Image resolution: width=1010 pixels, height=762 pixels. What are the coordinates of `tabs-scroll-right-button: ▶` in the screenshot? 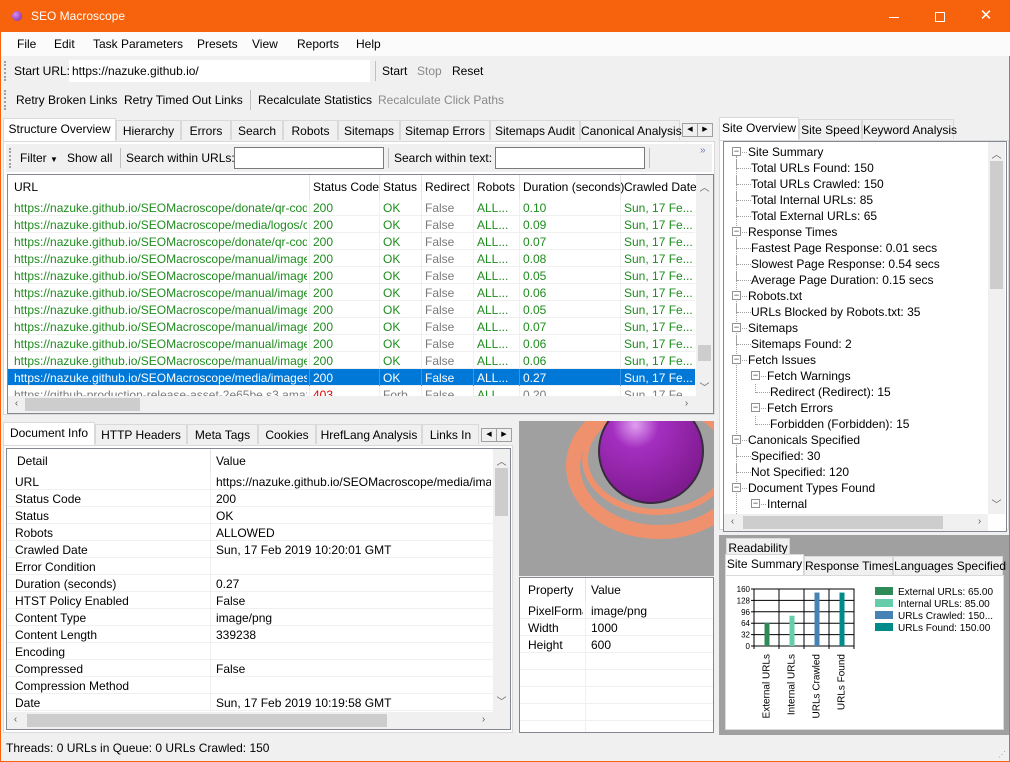 It's located at (705, 130).